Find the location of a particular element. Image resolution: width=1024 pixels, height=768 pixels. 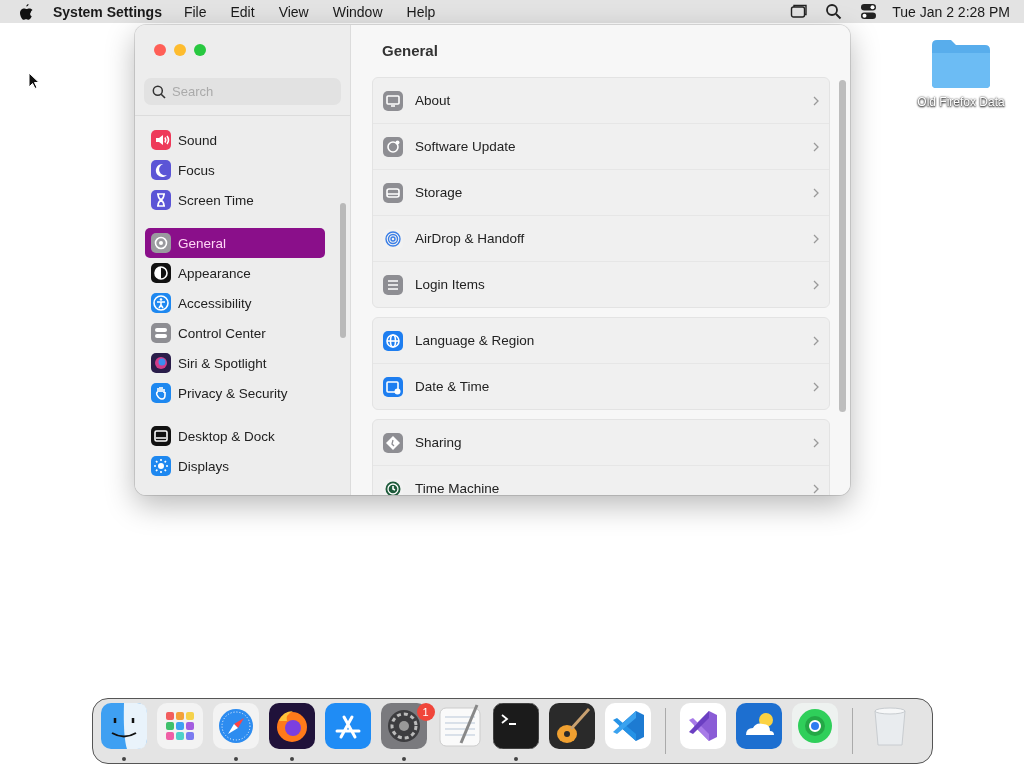

globe-icon is located at coordinates (393, 340).